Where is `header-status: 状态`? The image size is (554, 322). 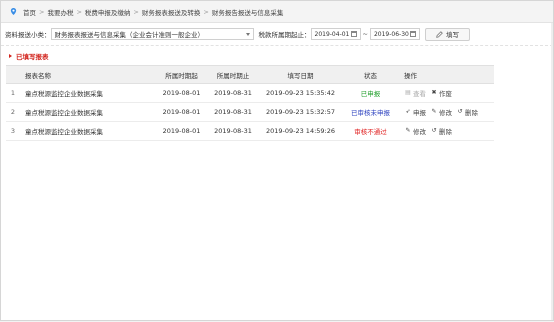
header-status: 状态 is located at coordinates (370, 74).